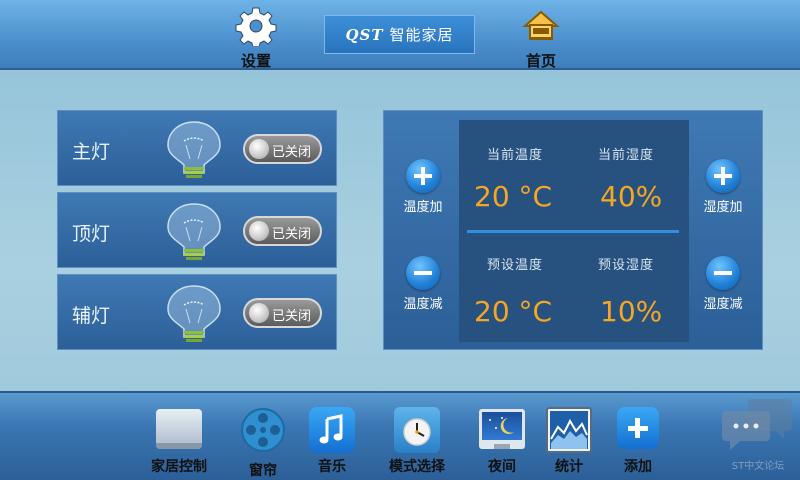  What do you see at coordinates (91, 234) in the screenshot?
I see `light-name: 顶灯` at bounding box center [91, 234].